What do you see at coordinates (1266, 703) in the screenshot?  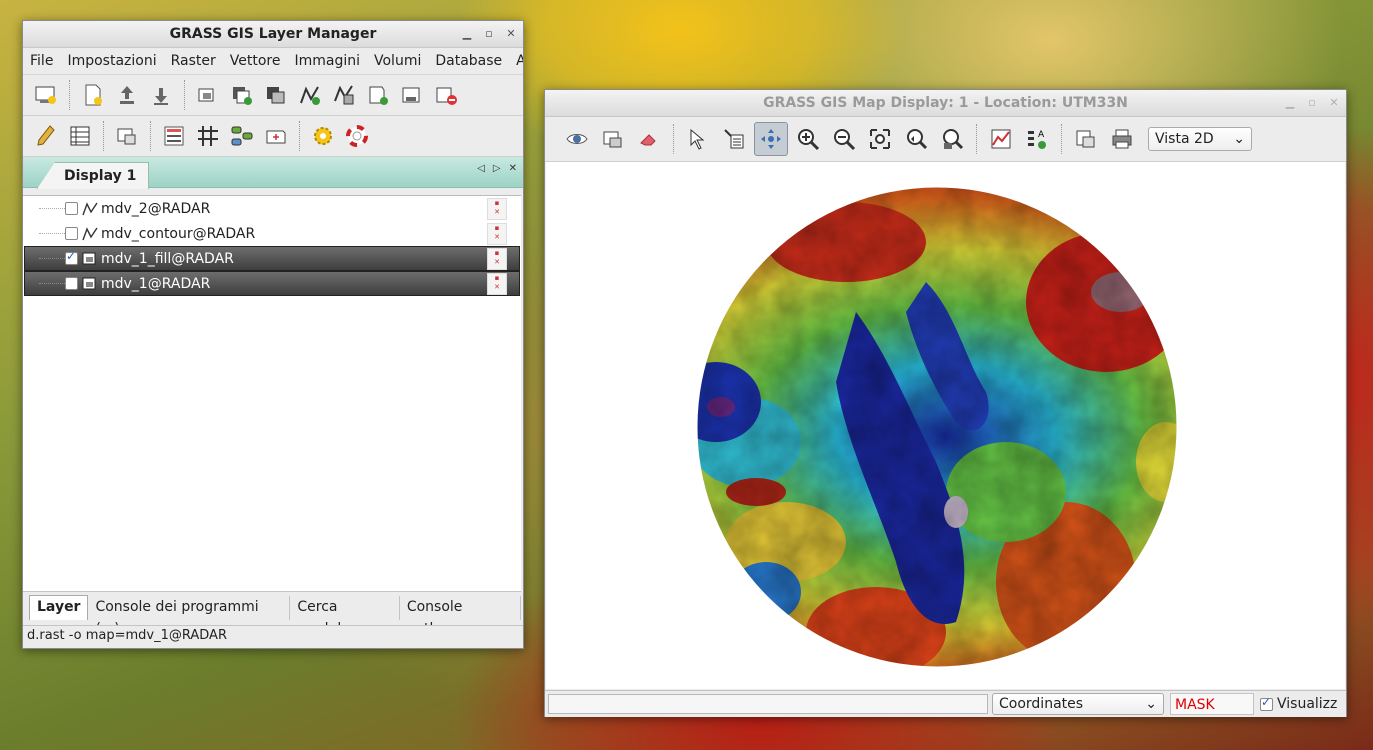 I see `render-checkbox-box` at bounding box center [1266, 703].